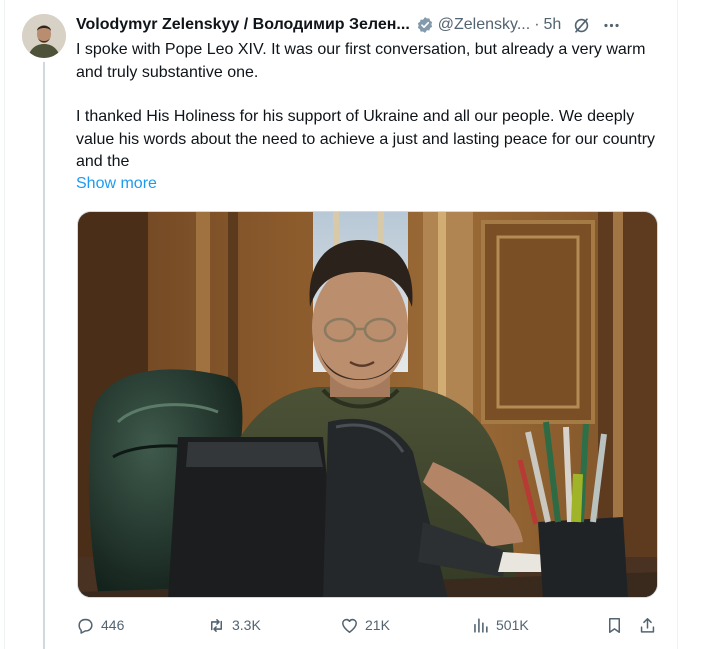 This screenshot has width=712, height=649. What do you see at coordinates (611, 25) in the screenshot?
I see `more-icon` at bounding box center [611, 25].